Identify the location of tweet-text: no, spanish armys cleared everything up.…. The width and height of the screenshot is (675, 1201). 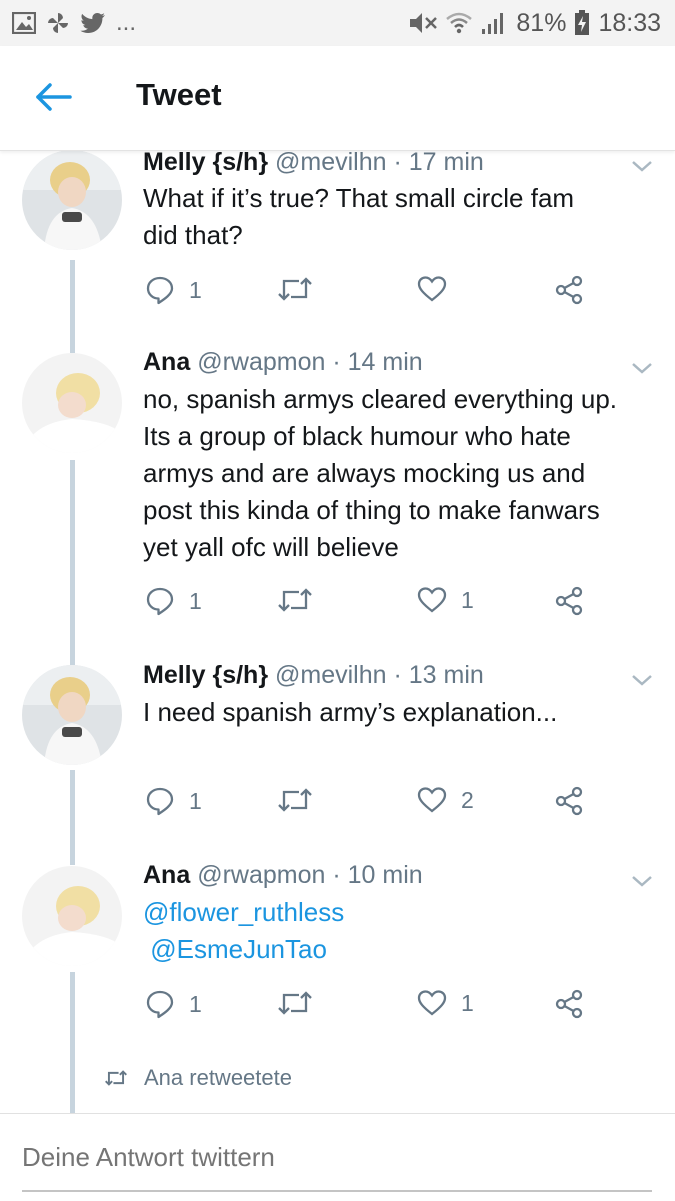
(400, 473).